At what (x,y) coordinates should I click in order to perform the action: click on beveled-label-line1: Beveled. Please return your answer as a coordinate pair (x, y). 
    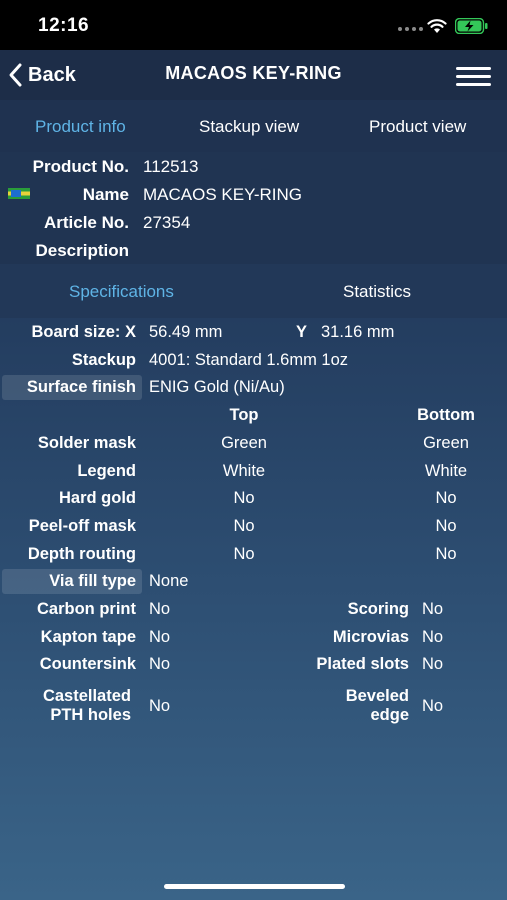
    Looking at the image, I should click on (377, 696).